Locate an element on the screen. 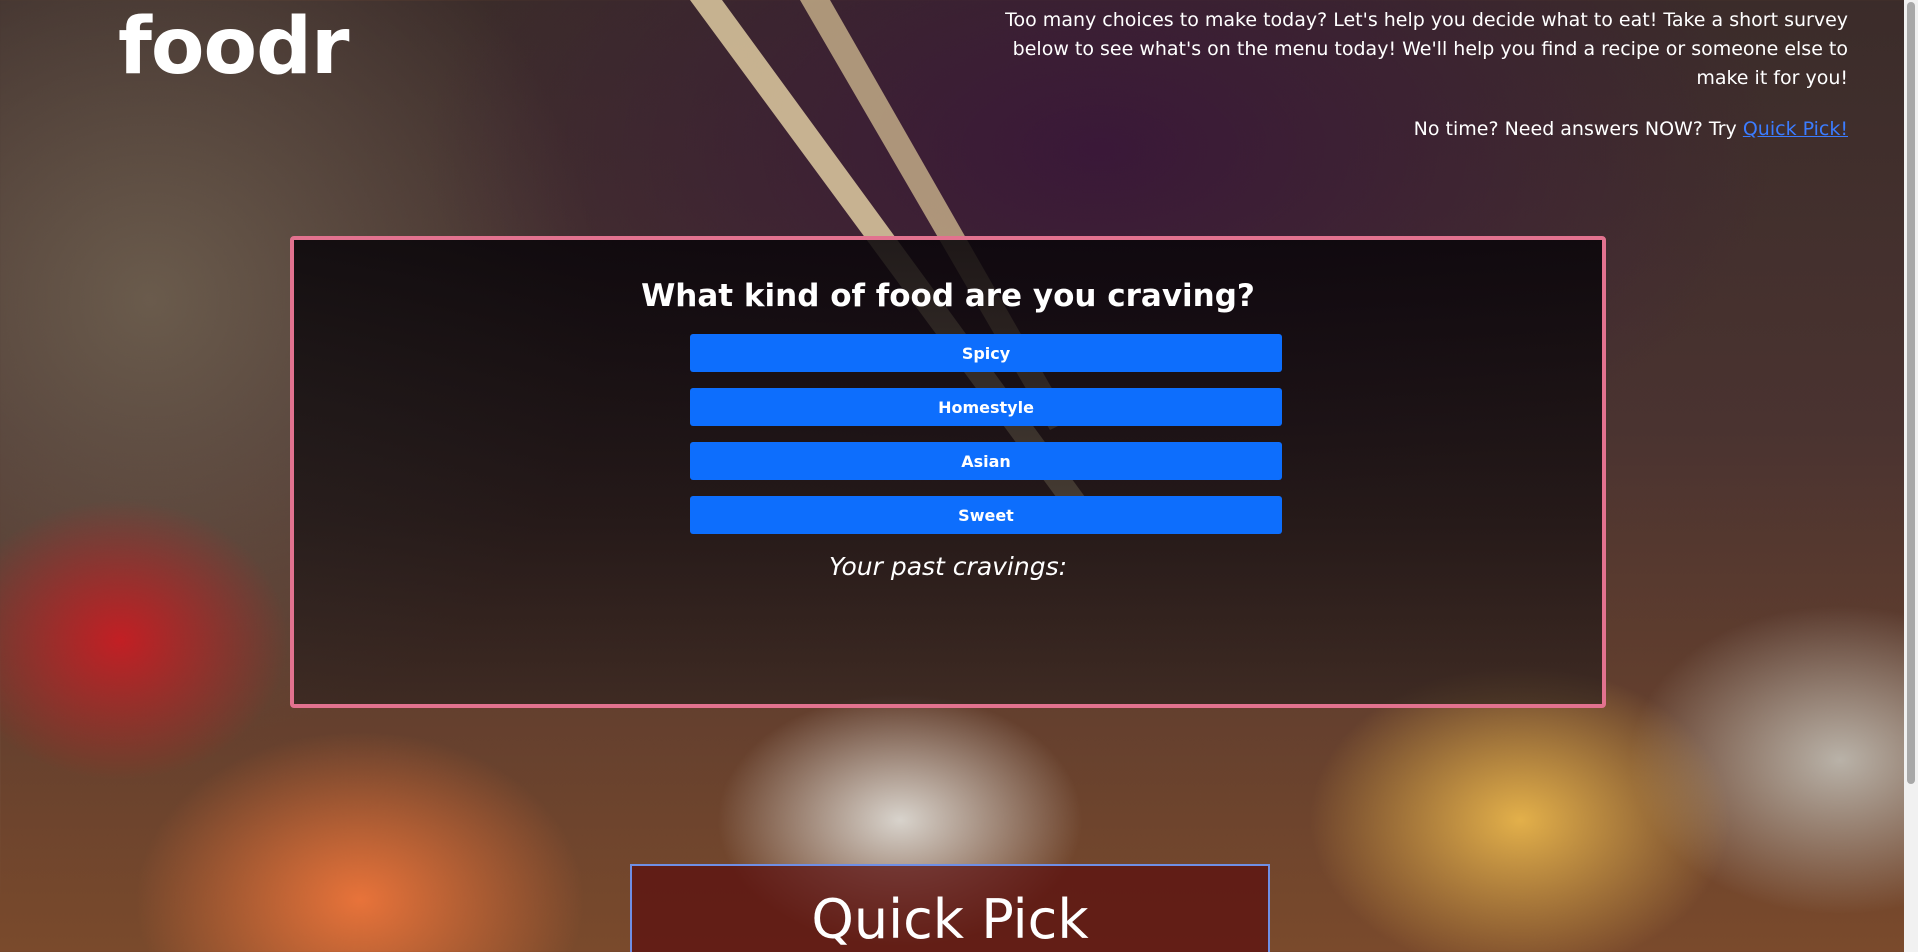 The height and width of the screenshot is (952, 1918). page-scrollbar is located at coordinates (1911, 476).